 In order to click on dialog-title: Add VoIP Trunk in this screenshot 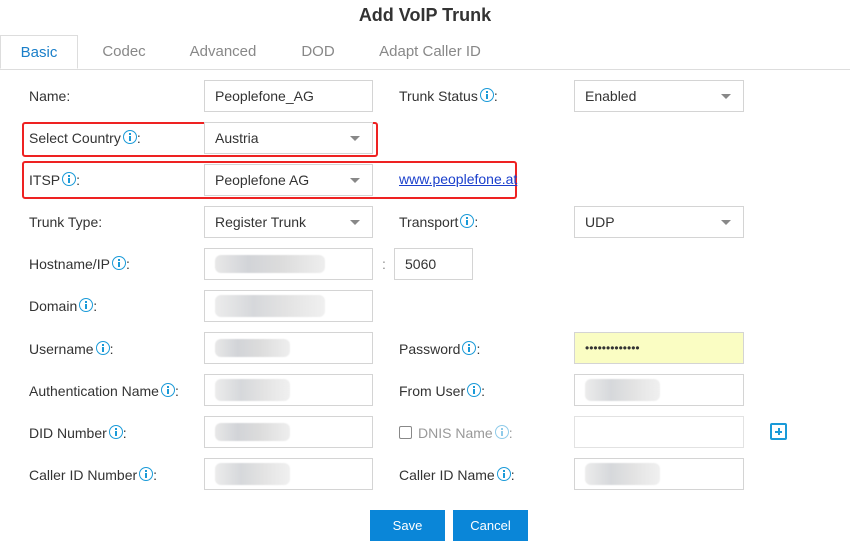, I will do `click(425, 15)`.